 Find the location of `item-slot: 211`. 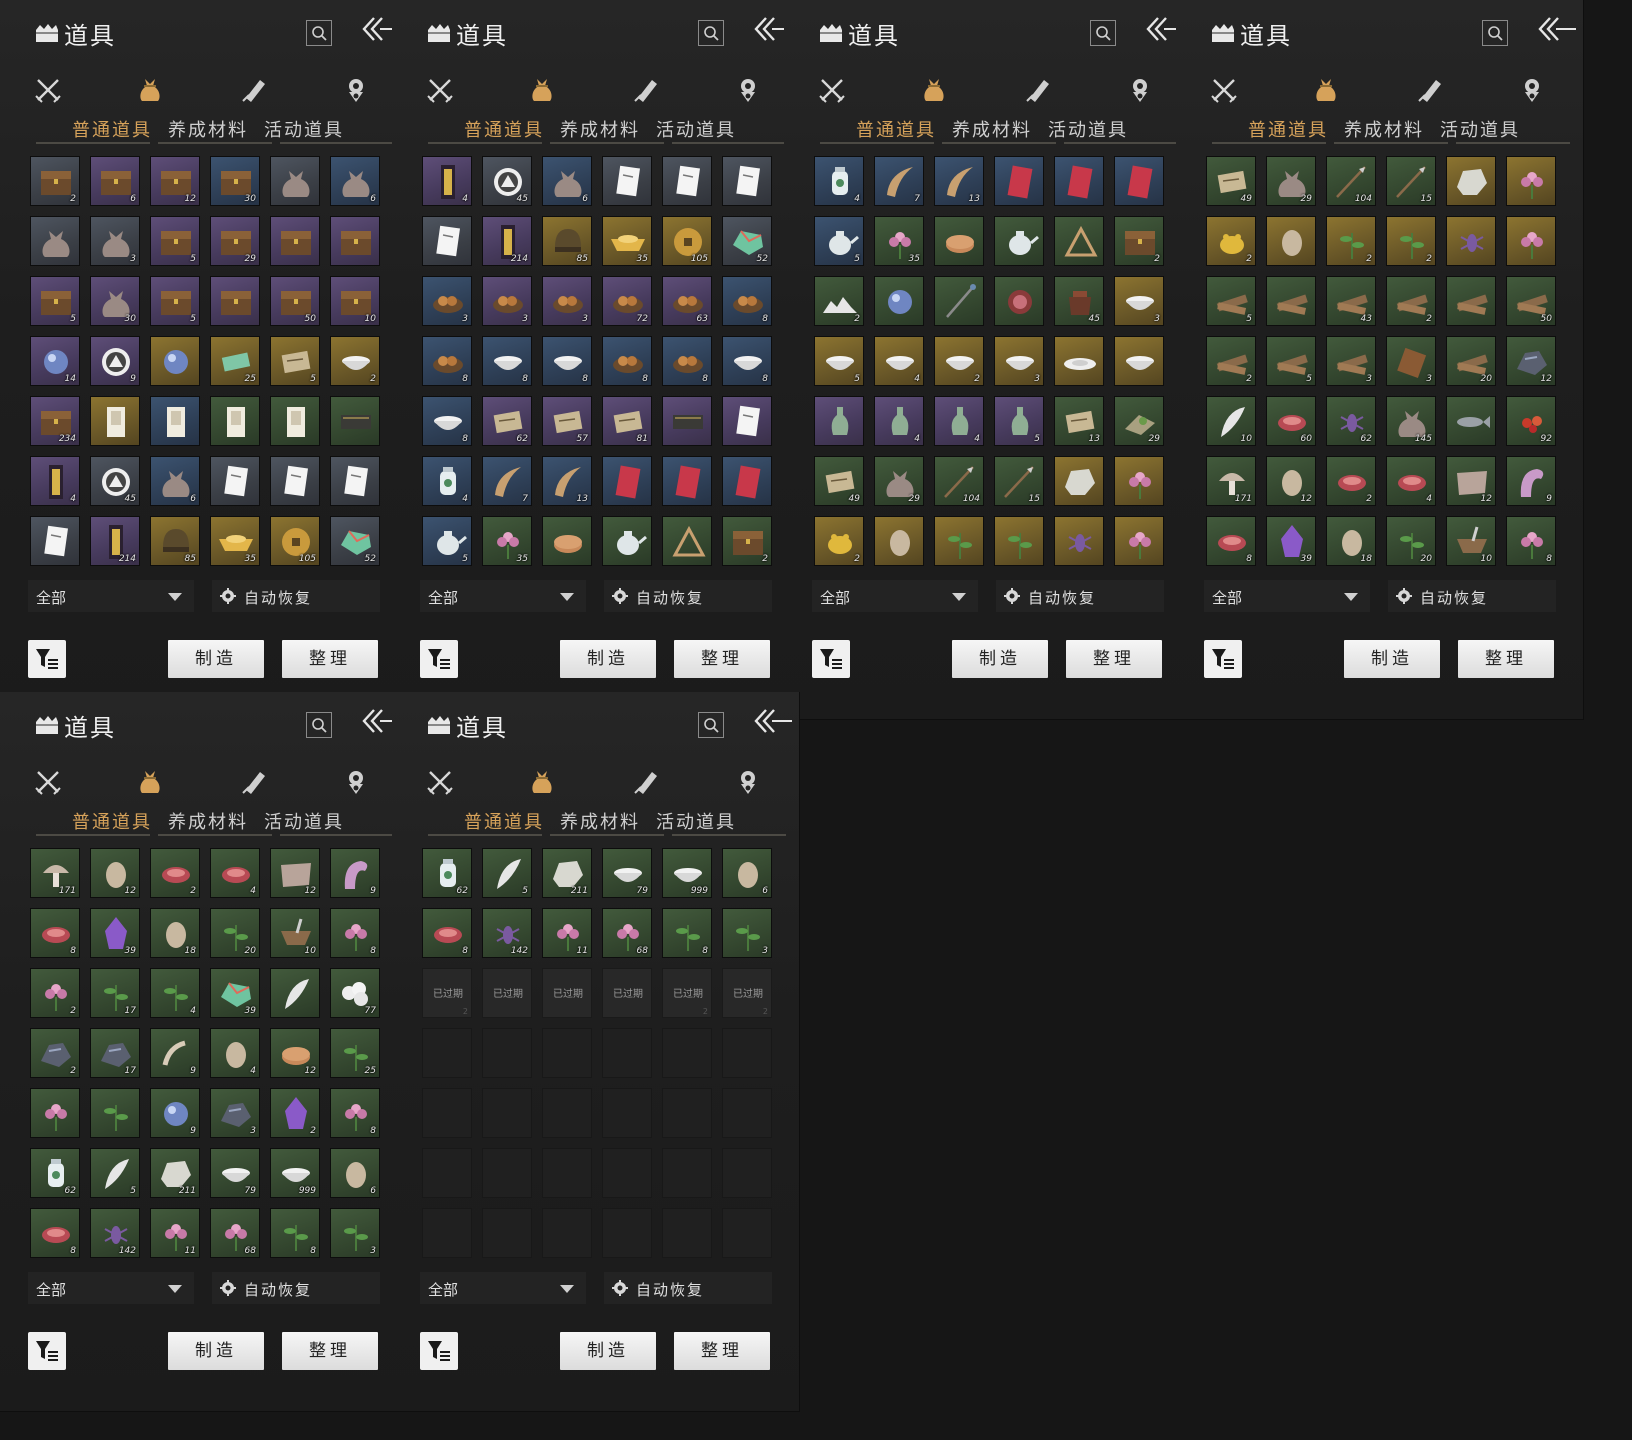

item-slot: 211 is located at coordinates (567, 873).